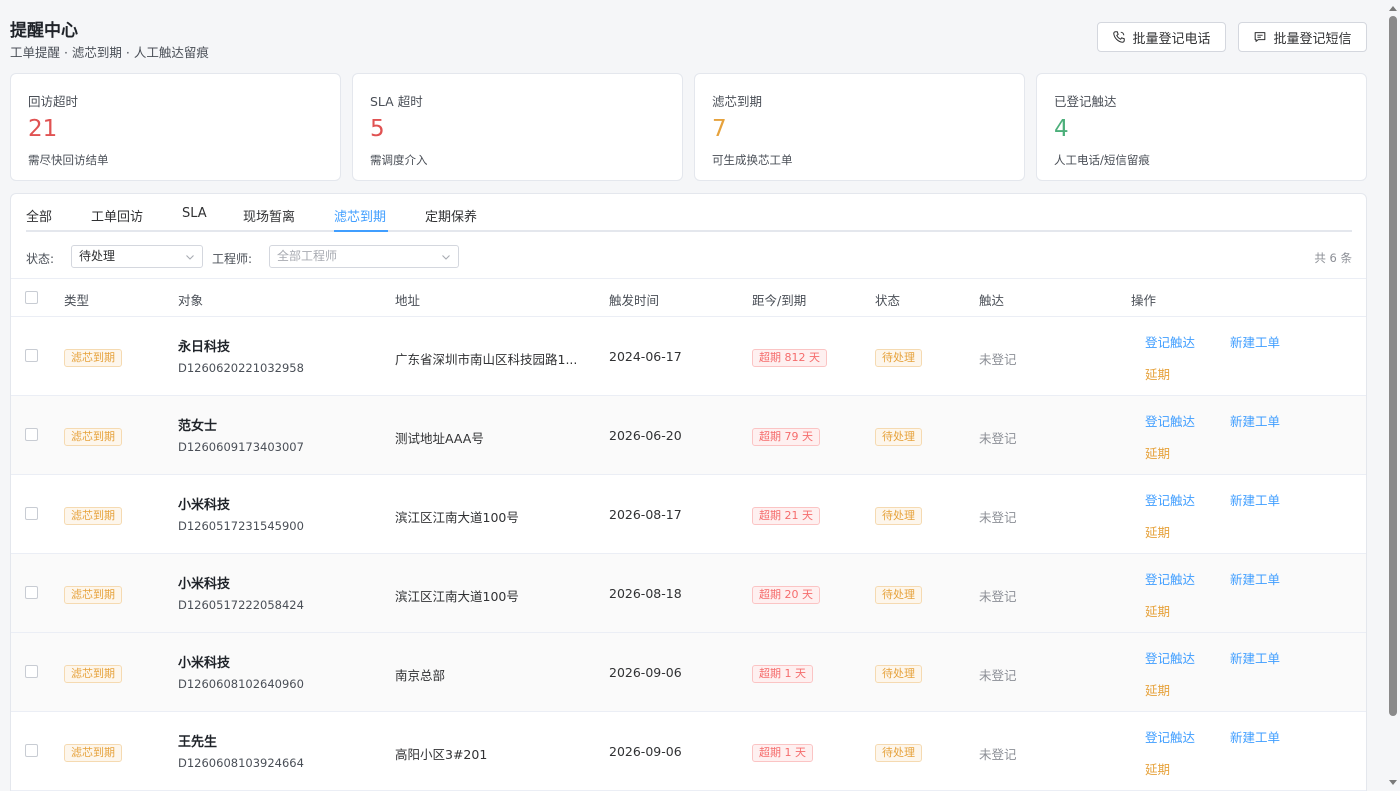 The image size is (1400, 791). What do you see at coordinates (40, 259) in the screenshot?
I see `status-filter-label: 状态:` at bounding box center [40, 259].